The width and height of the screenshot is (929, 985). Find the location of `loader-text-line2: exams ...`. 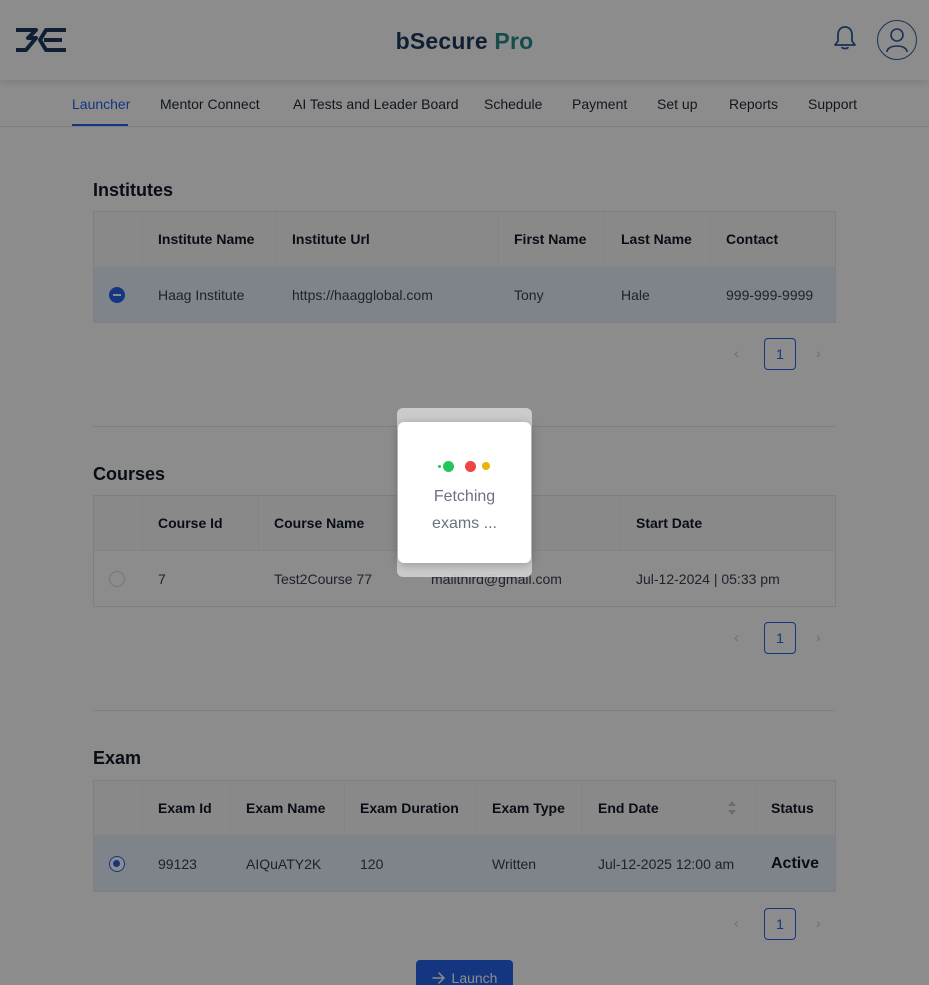

loader-text-line2: exams ... is located at coordinates (464, 523).